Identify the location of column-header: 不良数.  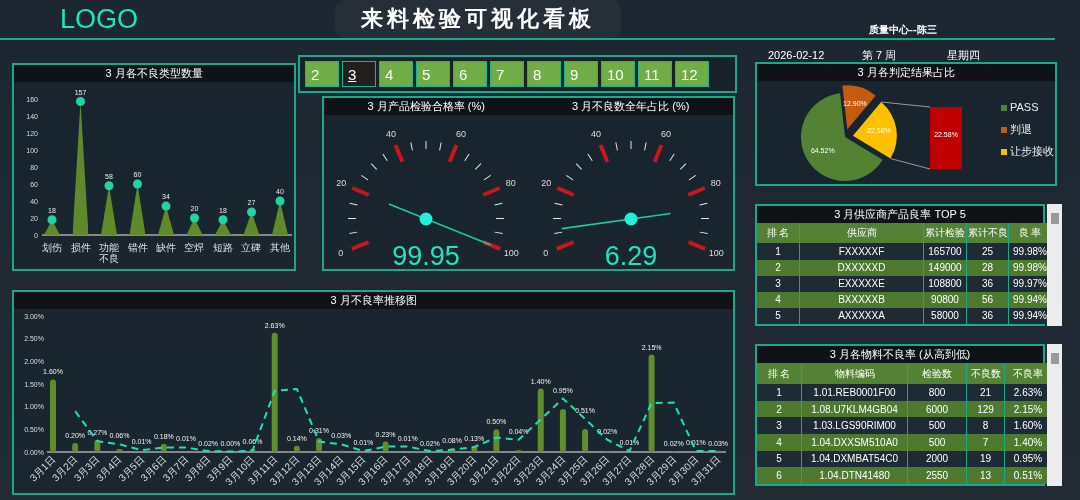
(985, 374).